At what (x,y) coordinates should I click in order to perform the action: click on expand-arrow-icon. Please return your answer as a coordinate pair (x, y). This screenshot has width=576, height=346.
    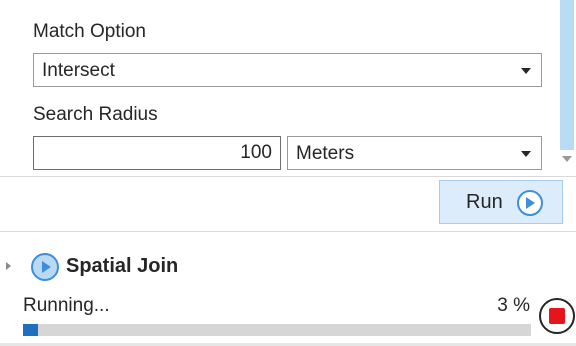
    Looking at the image, I should click on (8, 266).